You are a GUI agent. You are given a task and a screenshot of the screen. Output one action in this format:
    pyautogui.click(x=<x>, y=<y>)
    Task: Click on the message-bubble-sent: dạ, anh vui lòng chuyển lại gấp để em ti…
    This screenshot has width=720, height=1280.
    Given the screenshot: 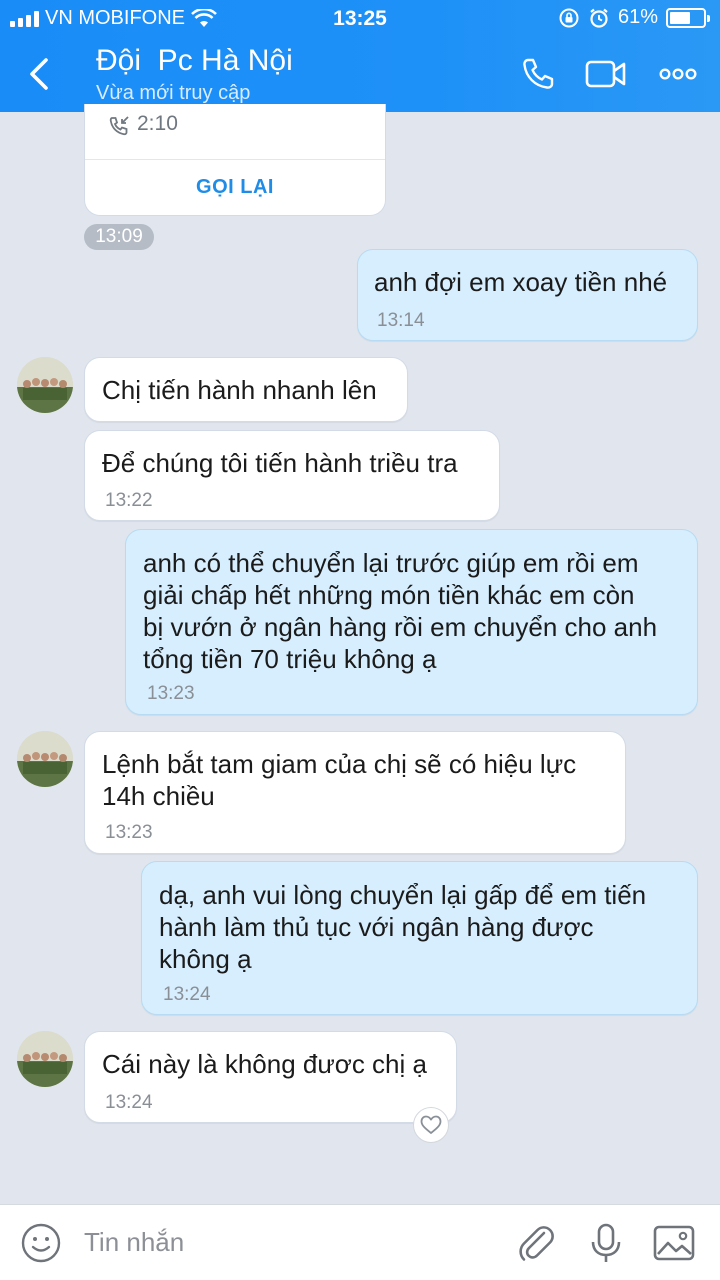 What is the action you would take?
    pyautogui.click(x=419, y=938)
    